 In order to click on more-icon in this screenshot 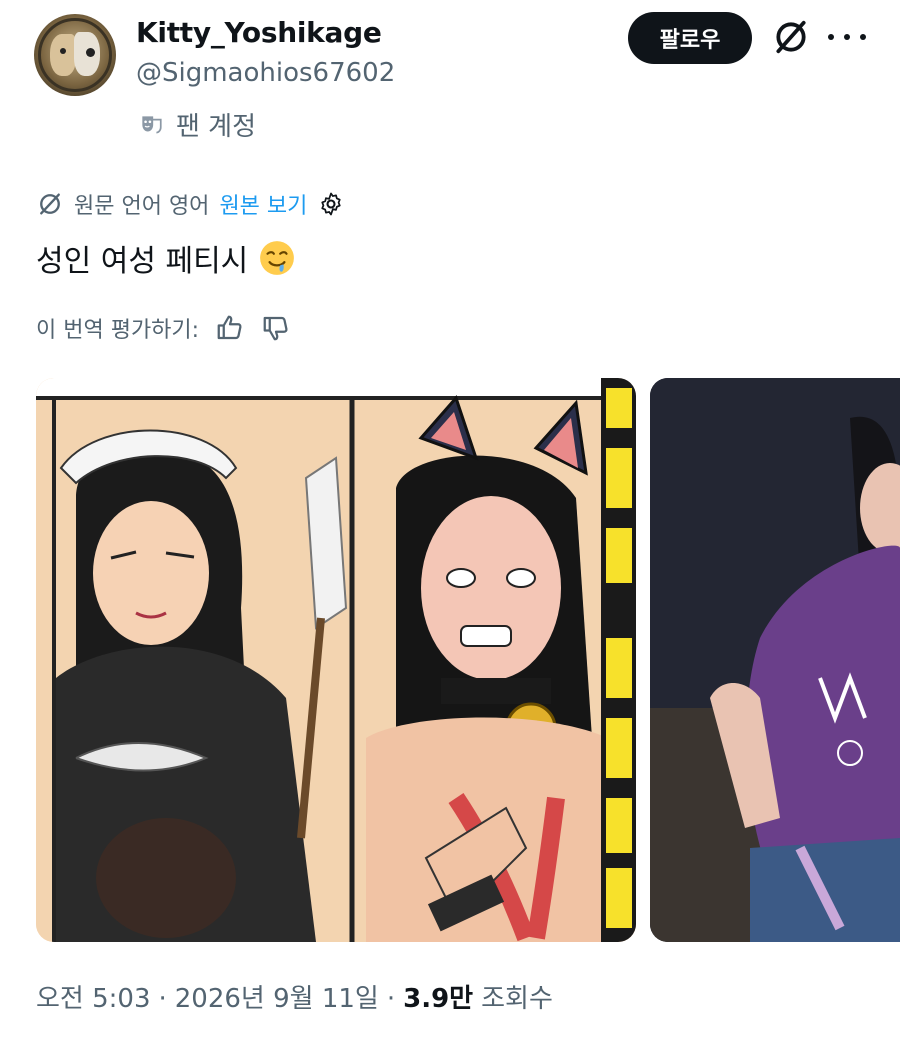, I will do `click(847, 37)`.